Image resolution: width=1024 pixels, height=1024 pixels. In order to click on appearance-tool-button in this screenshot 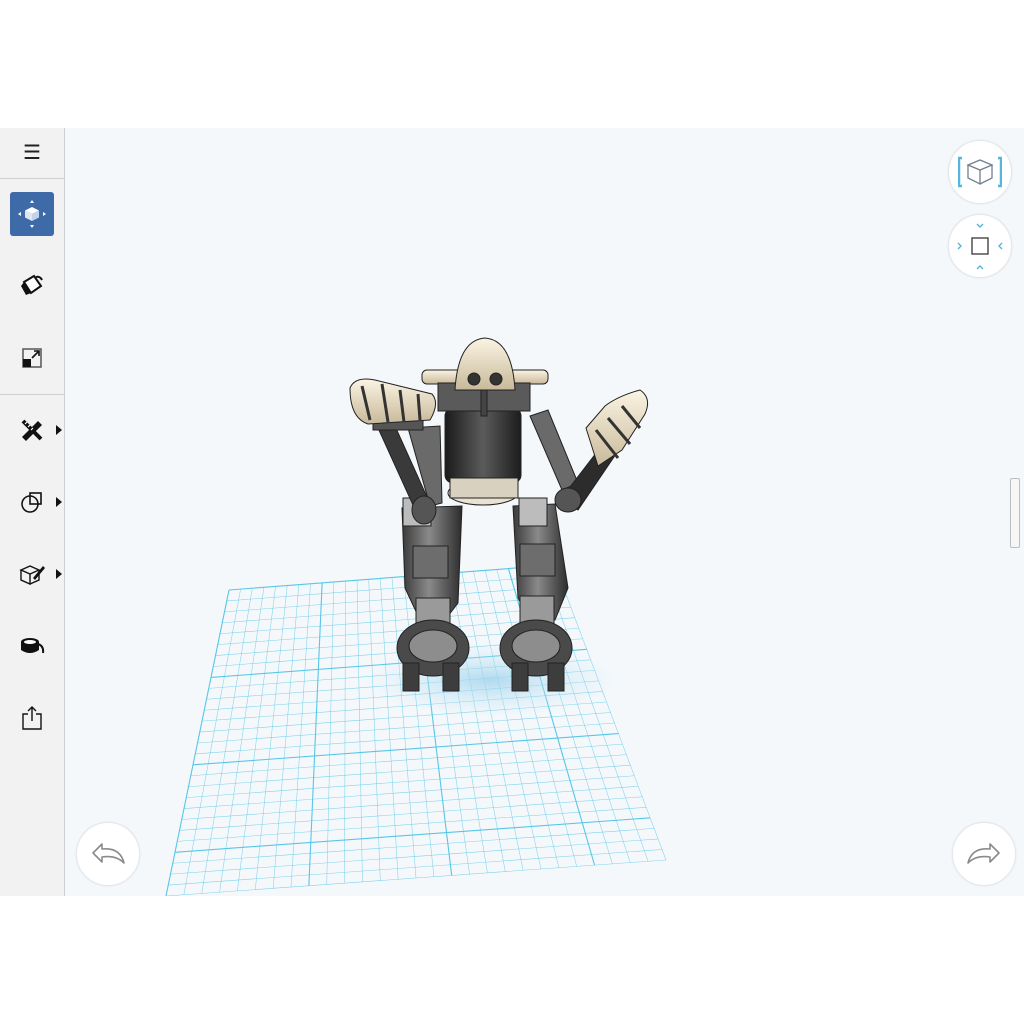, I will do `click(32, 646)`.